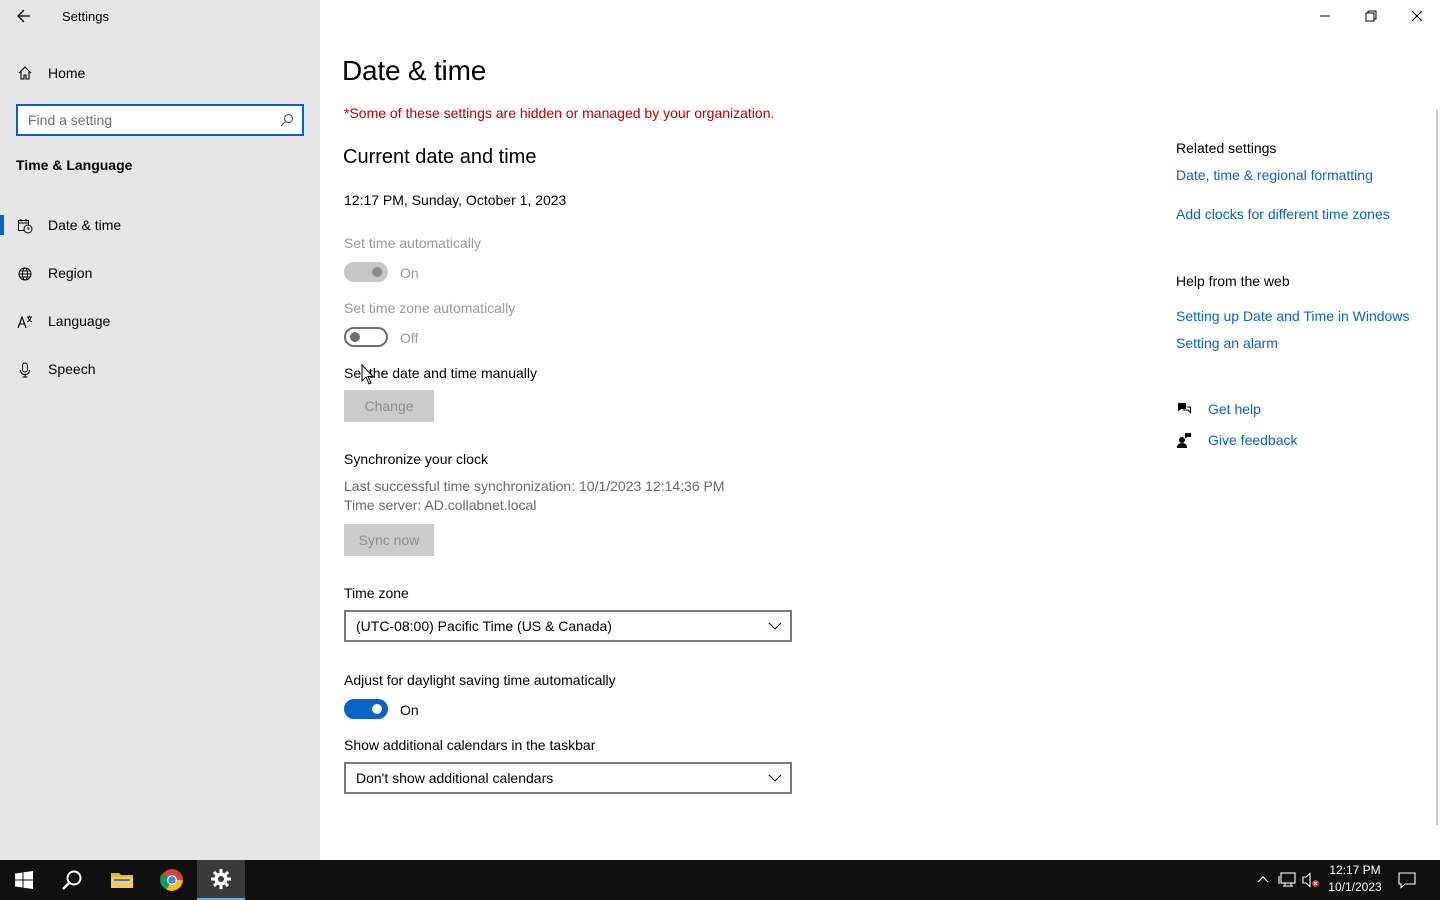  I want to click on close-icon, so click(1417, 16).